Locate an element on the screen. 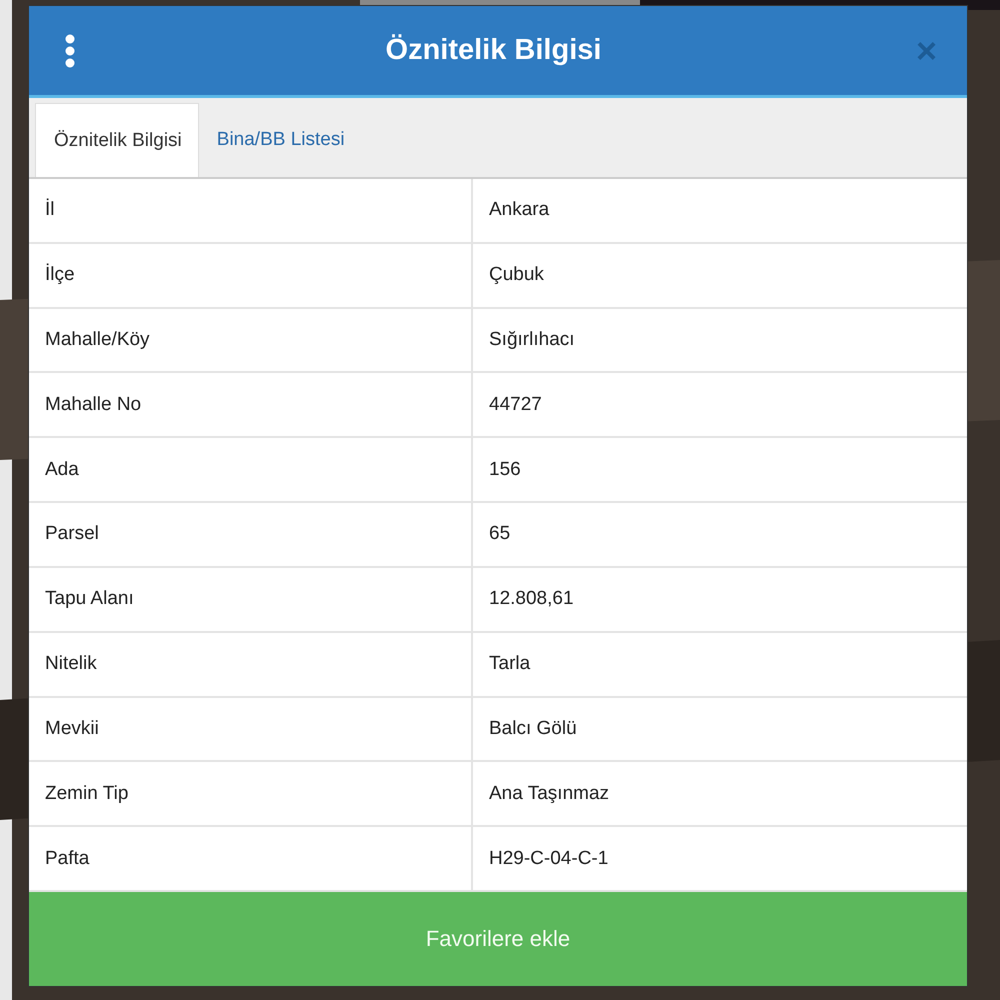 The width and height of the screenshot is (1000, 1000). attribute-label: Tapu Alanı is located at coordinates (251, 599).